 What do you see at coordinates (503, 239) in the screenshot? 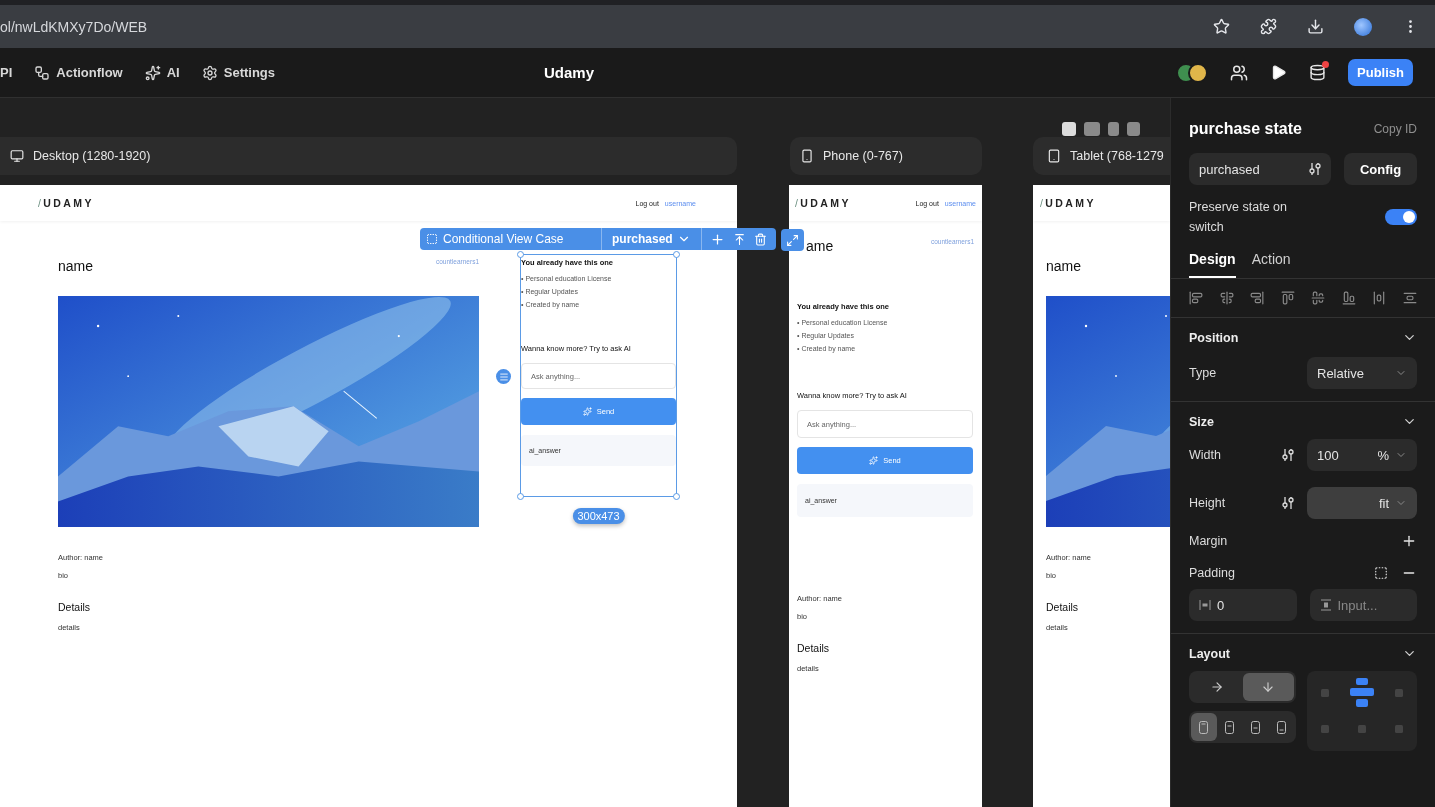
I see `selection-label: Conditional View Case` at bounding box center [503, 239].